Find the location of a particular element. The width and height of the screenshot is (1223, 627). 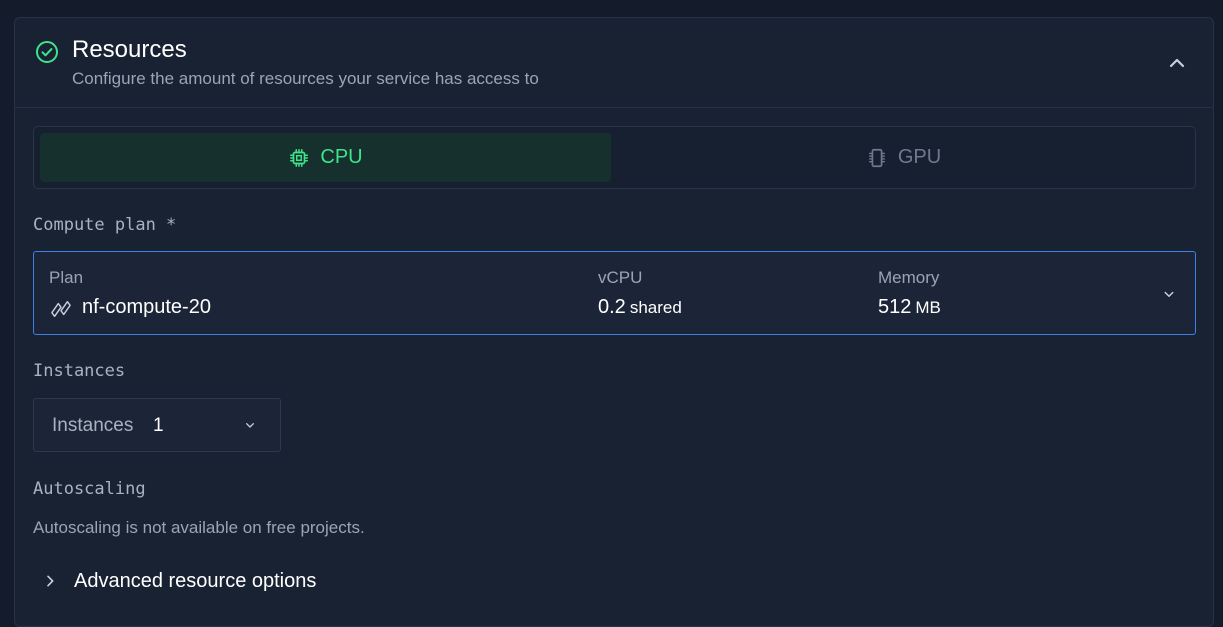

resource-type-toggle: CPU GPU is located at coordinates (614, 157).